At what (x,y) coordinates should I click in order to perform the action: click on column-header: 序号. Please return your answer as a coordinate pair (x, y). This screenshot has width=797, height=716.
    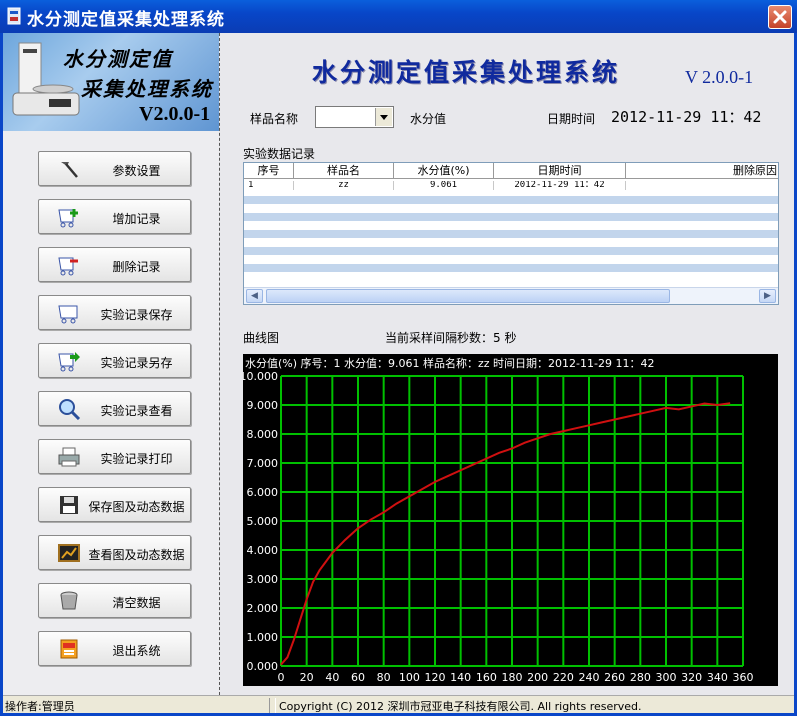
    Looking at the image, I should click on (269, 171).